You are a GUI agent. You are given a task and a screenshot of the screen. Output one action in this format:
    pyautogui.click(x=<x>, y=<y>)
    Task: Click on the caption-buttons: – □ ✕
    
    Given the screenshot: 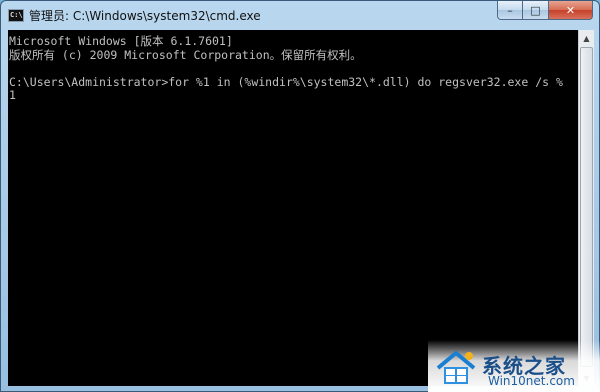 What is the action you would take?
    pyautogui.click(x=545, y=11)
    